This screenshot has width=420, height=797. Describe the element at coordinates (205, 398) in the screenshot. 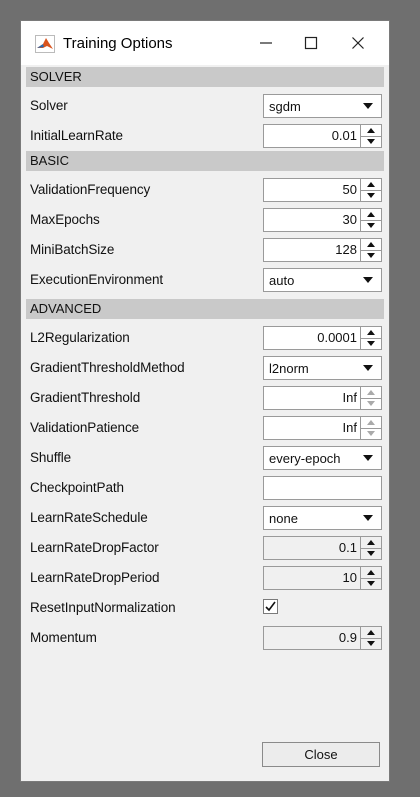

I see `row-gradient-threshold: GradientThreshold Inf` at that location.